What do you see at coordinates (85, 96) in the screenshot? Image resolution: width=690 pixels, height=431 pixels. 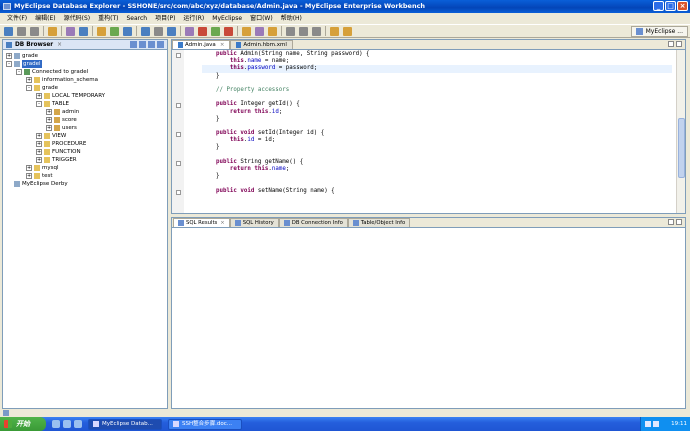 I see `tree-node: + LOCAL TEMPORARY` at bounding box center [85, 96].